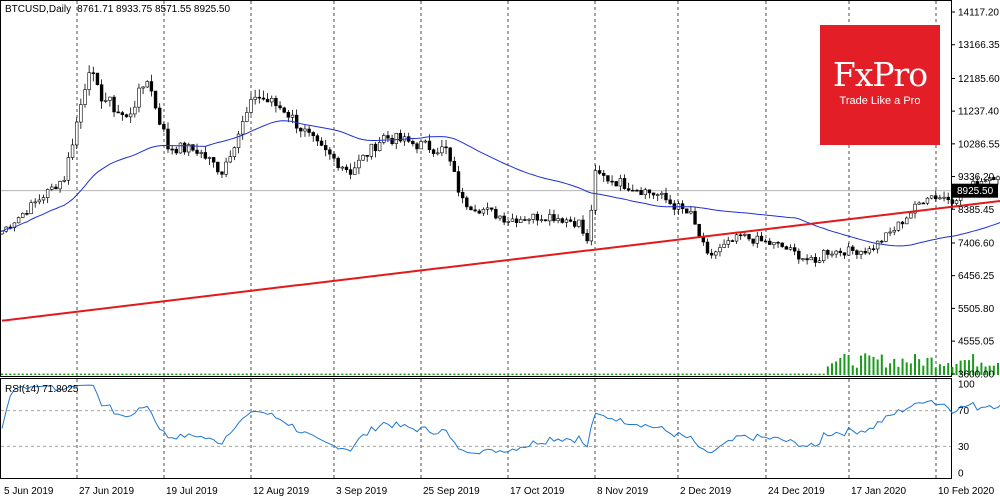 The height and width of the screenshot is (500, 1000). What do you see at coordinates (796, 491) in the screenshot?
I see `x-tick-label: 24 Dec 2019` at bounding box center [796, 491].